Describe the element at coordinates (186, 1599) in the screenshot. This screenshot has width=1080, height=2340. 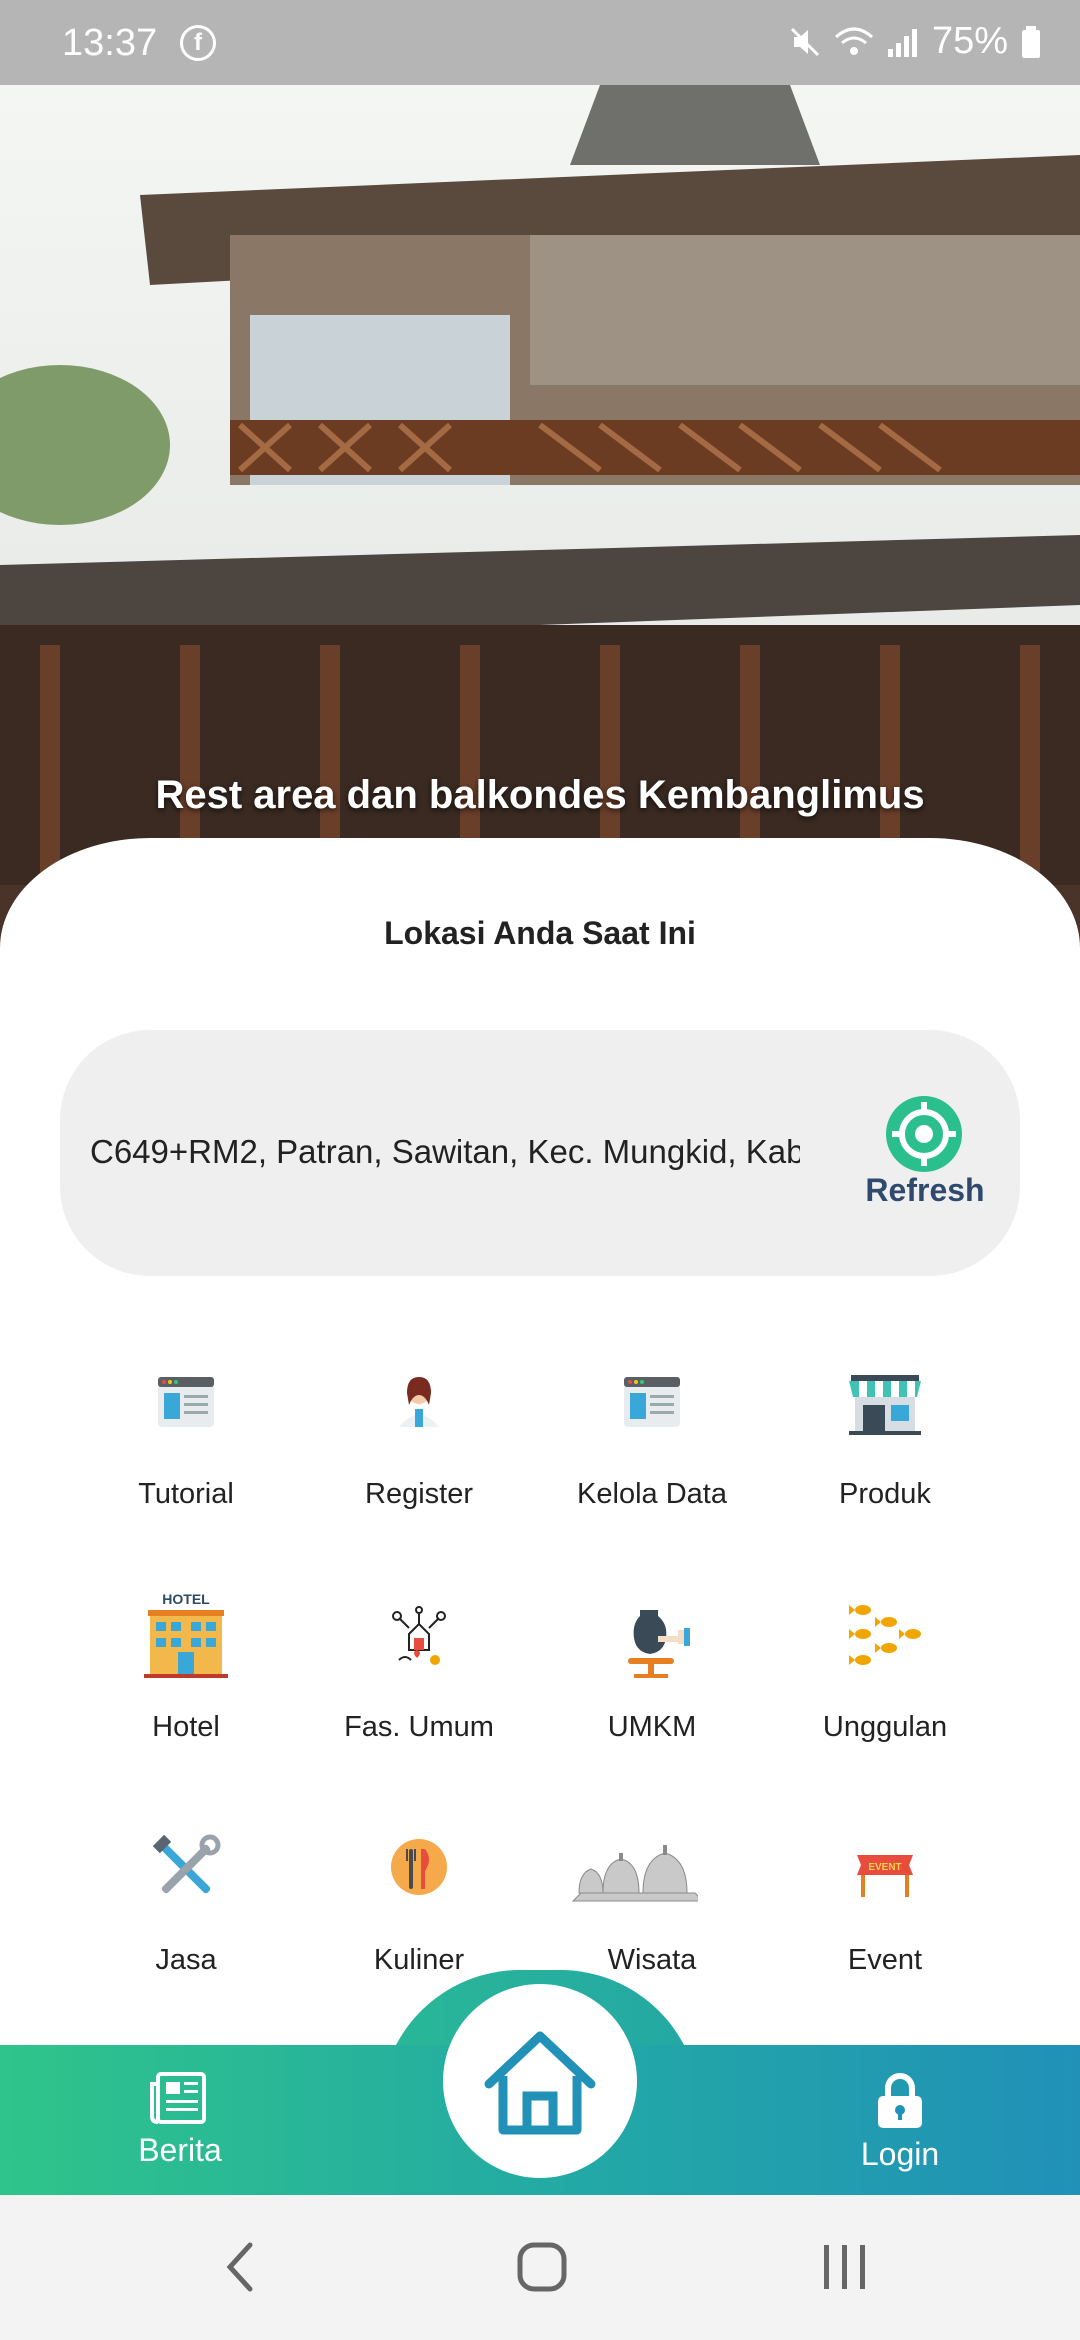
I see `hotel-sign-text: HOTEL` at that location.